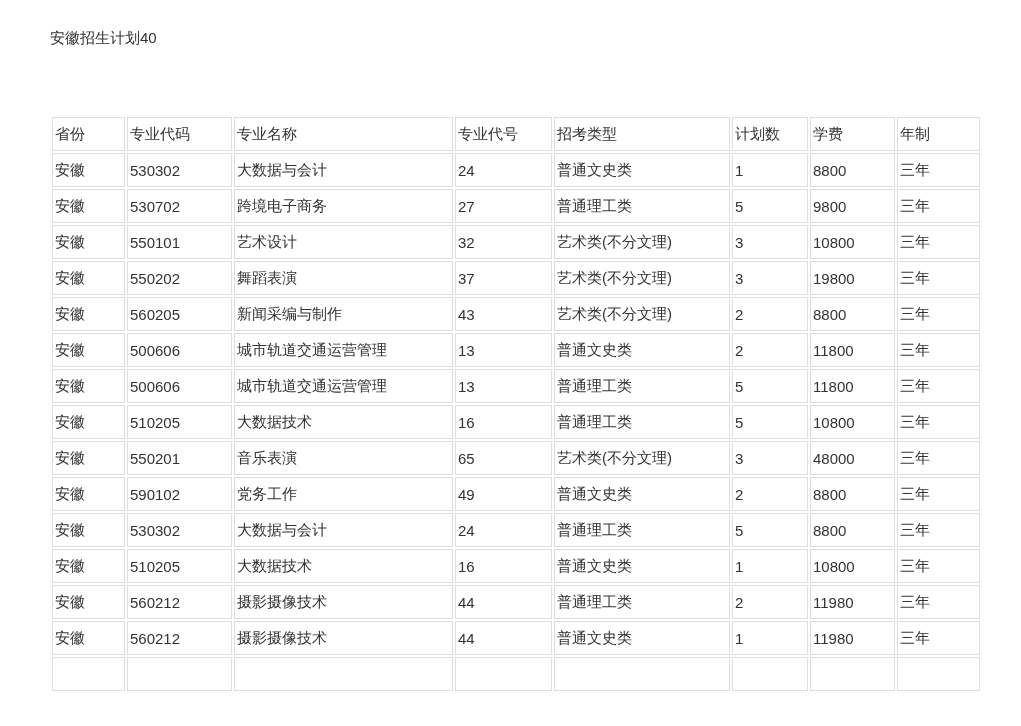 The image size is (1021, 726). What do you see at coordinates (343, 278) in the screenshot?
I see `table-cell: 舞蹈表演` at bounding box center [343, 278].